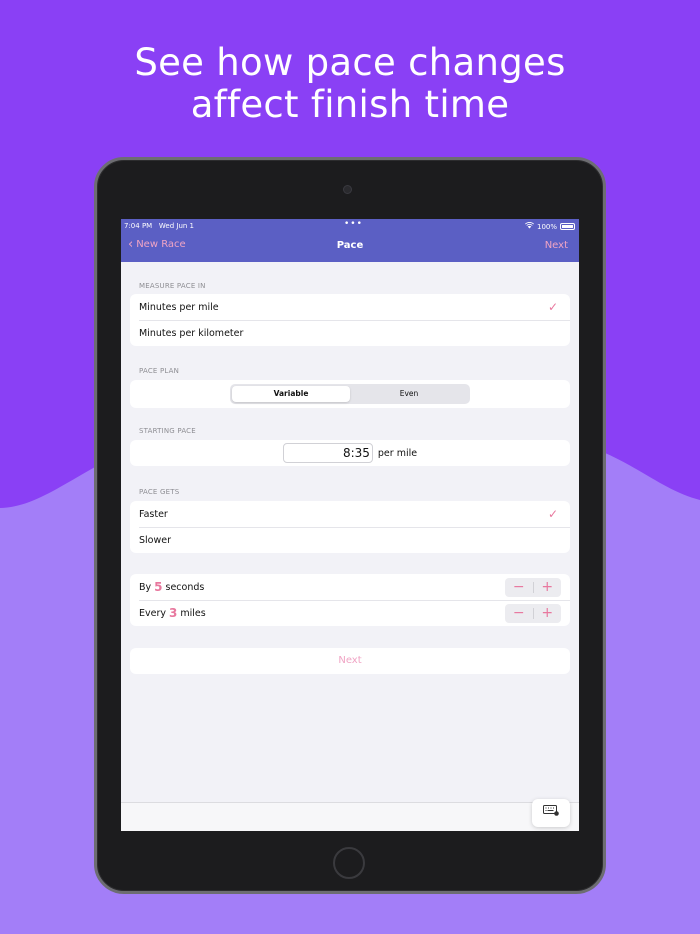 This screenshot has height=934, width=700. I want to click on option-minutes-per-kilometer: Minutes per kilometer, so click(350, 333).